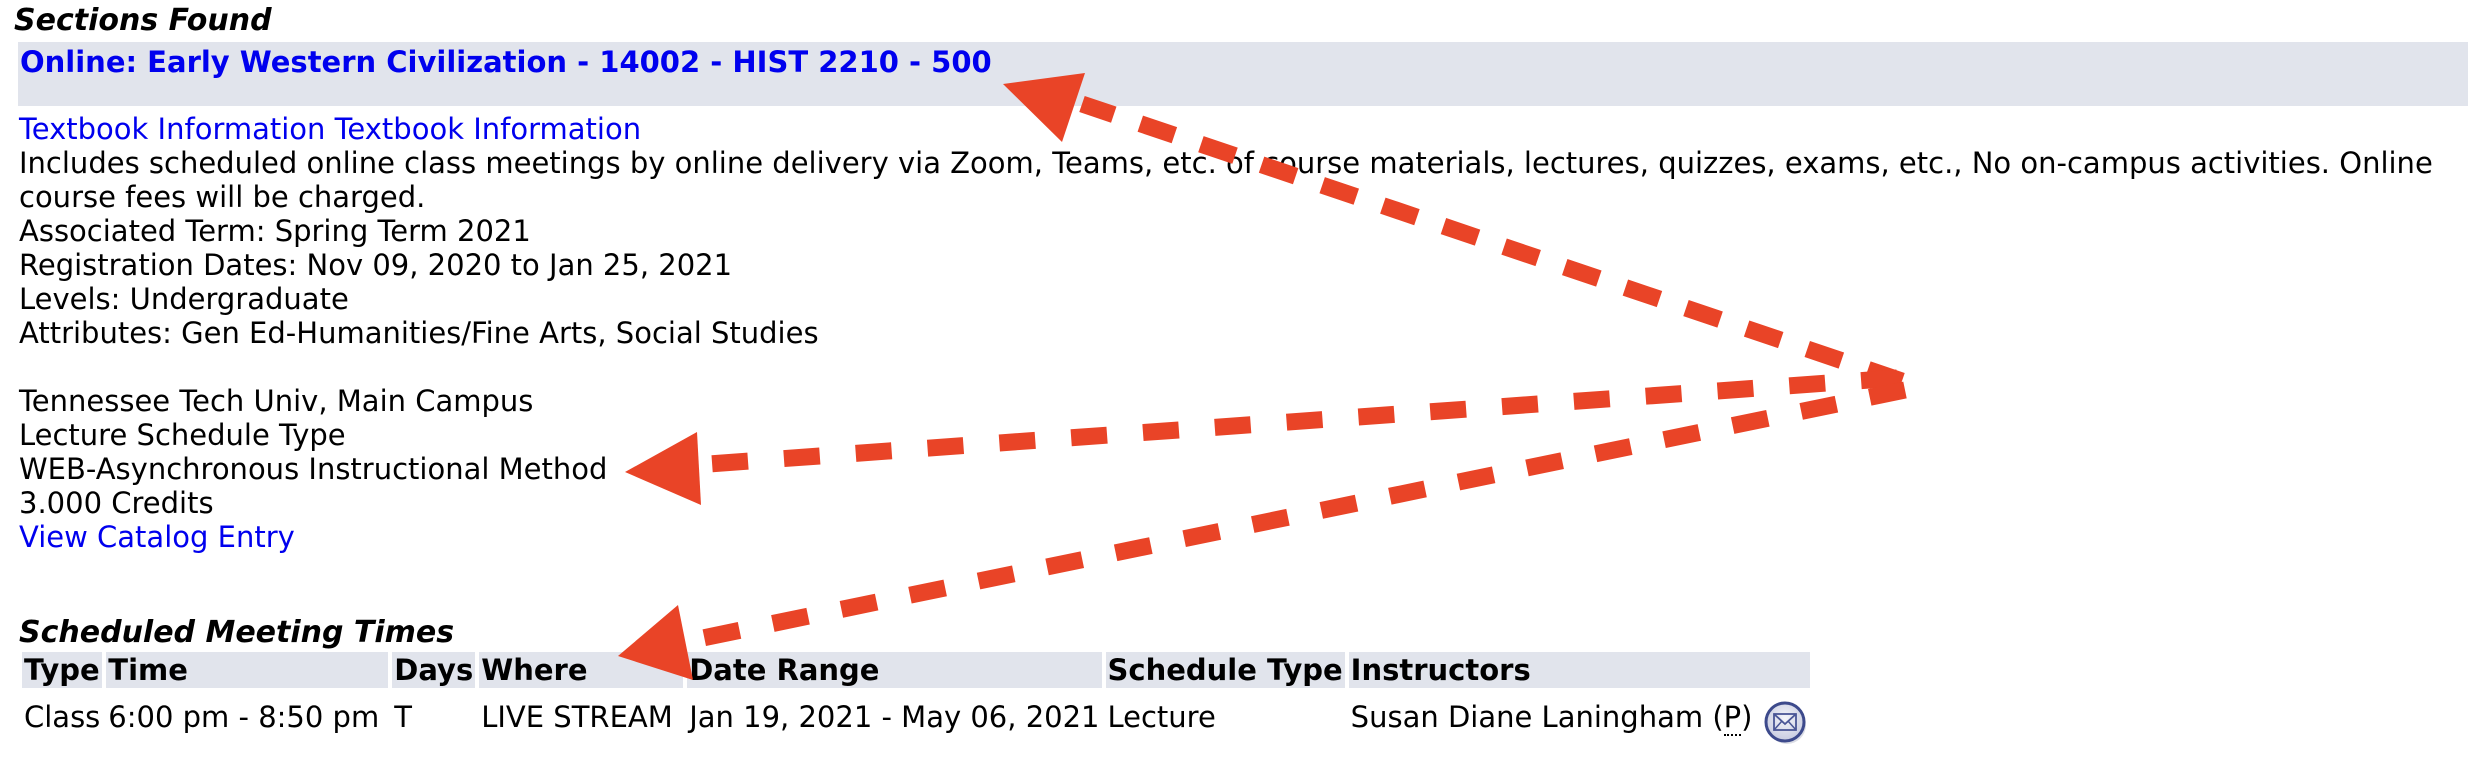  I want to click on cell-date-range: Jan 19, 2021 - May 06, 2021, so click(894, 717).